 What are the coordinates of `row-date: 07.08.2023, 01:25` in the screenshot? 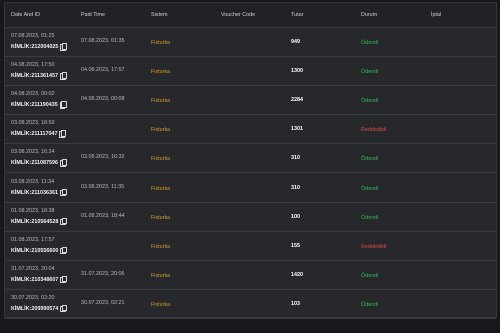 It's located at (33, 36).